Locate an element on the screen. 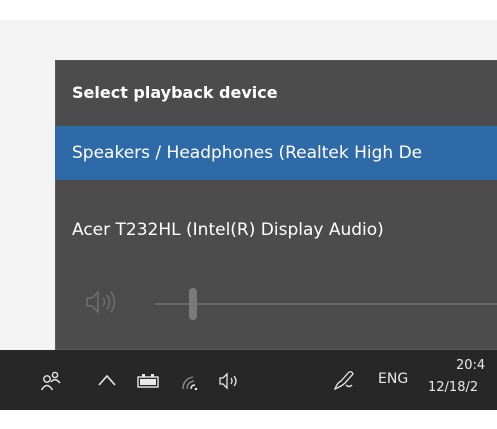  taskbar: ENG 20:4 12/18/2 is located at coordinates (248, 380).